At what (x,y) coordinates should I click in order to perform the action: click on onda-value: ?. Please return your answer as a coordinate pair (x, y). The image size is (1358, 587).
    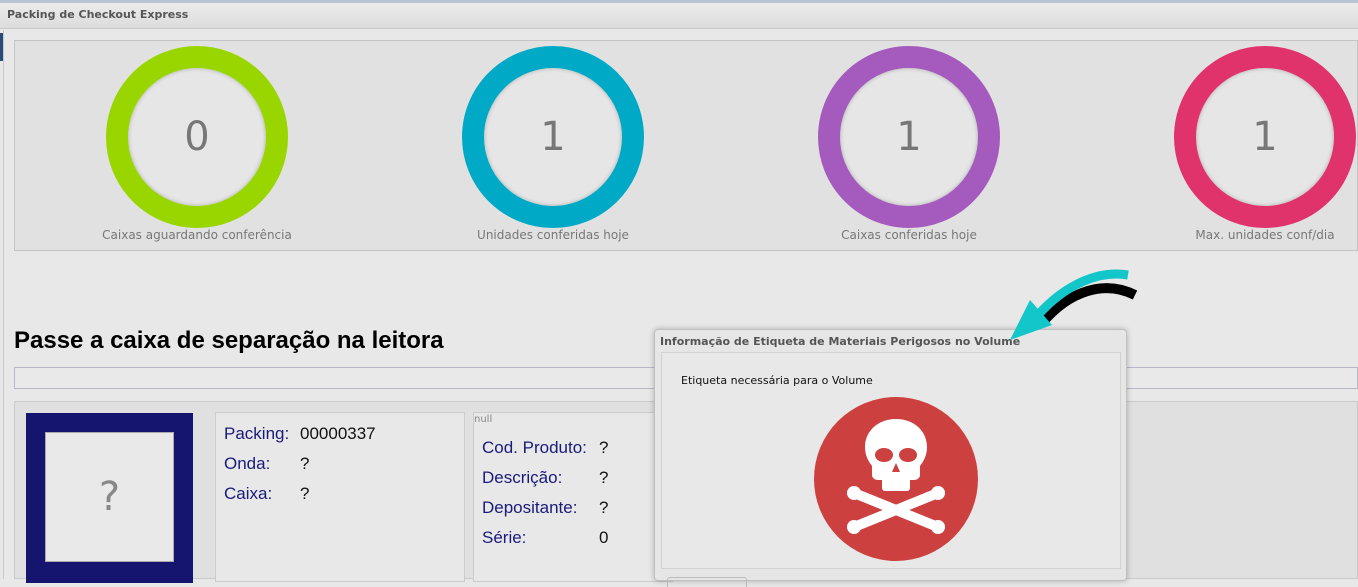
    Looking at the image, I should click on (305, 463).